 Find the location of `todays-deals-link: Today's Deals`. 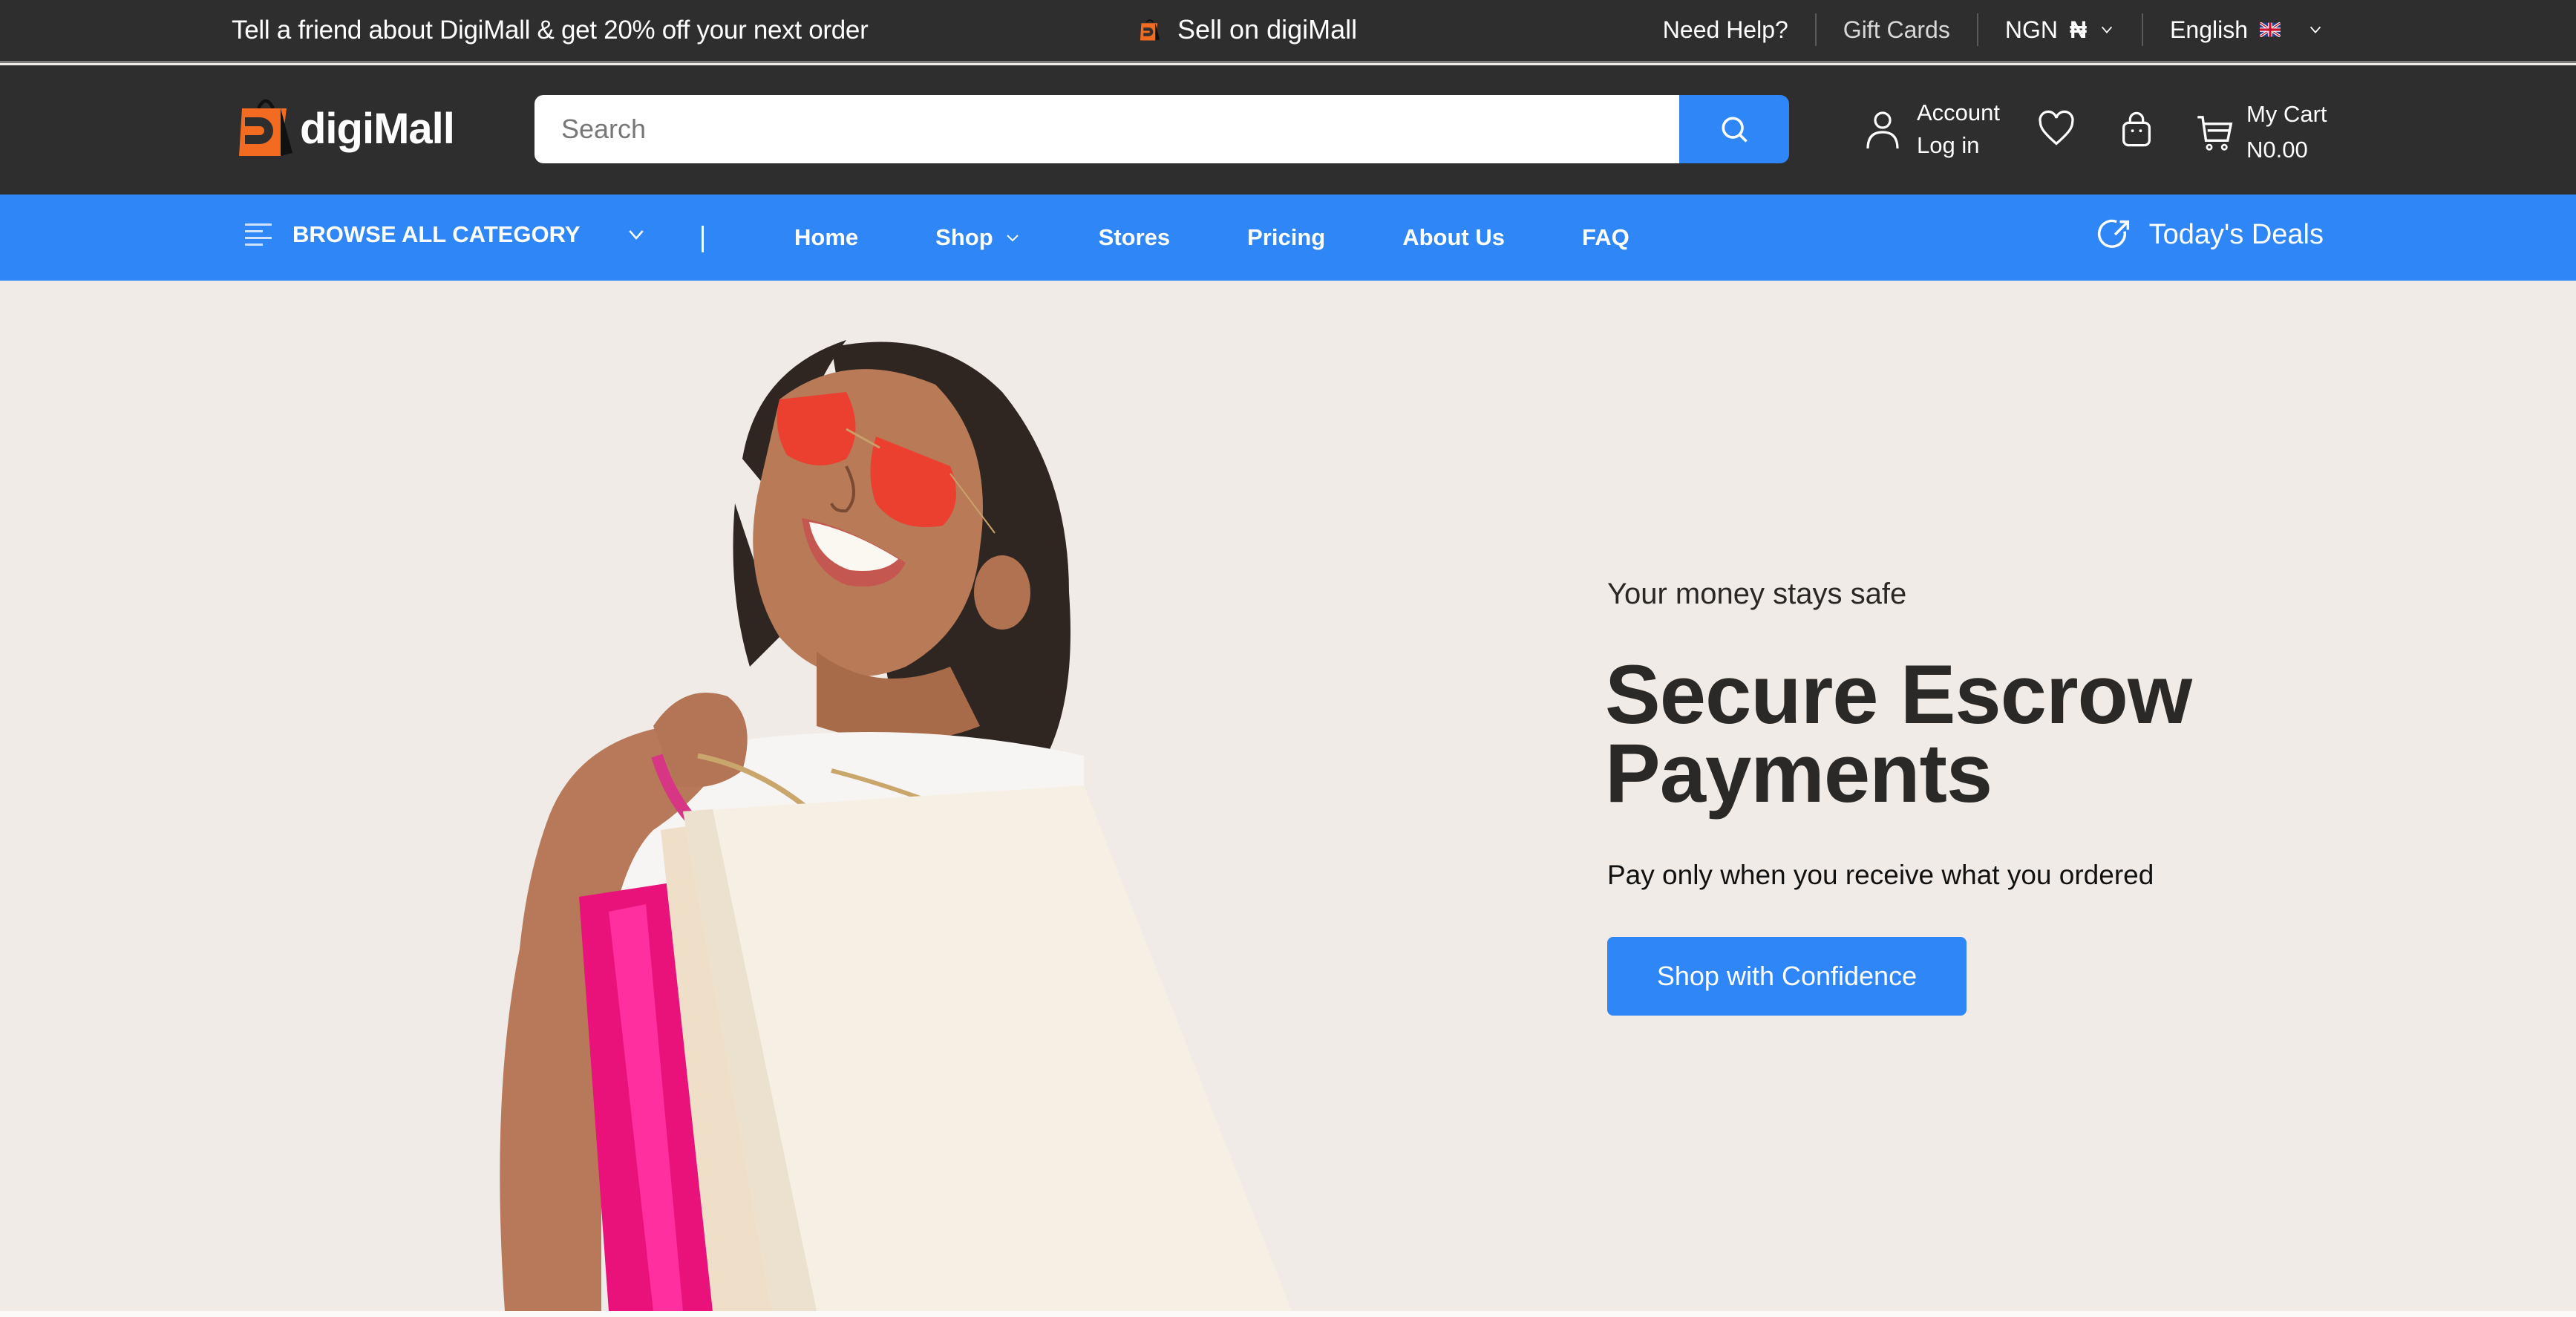

todays-deals-link: Today's Deals is located at coordinates (2210, 234).